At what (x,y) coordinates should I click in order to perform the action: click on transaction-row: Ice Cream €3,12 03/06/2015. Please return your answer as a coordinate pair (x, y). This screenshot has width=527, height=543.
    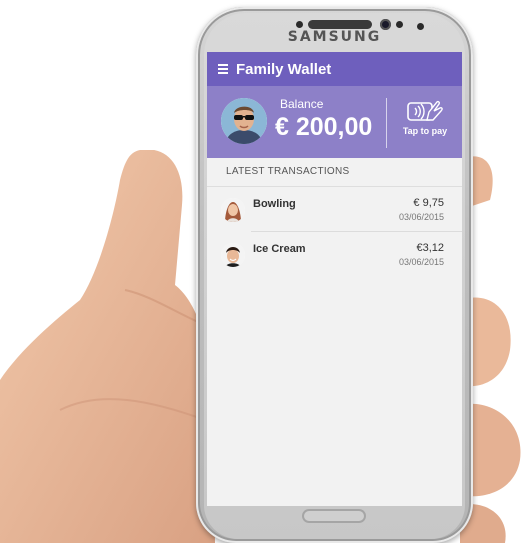
    Looking at the image, I should click on (341, 254).